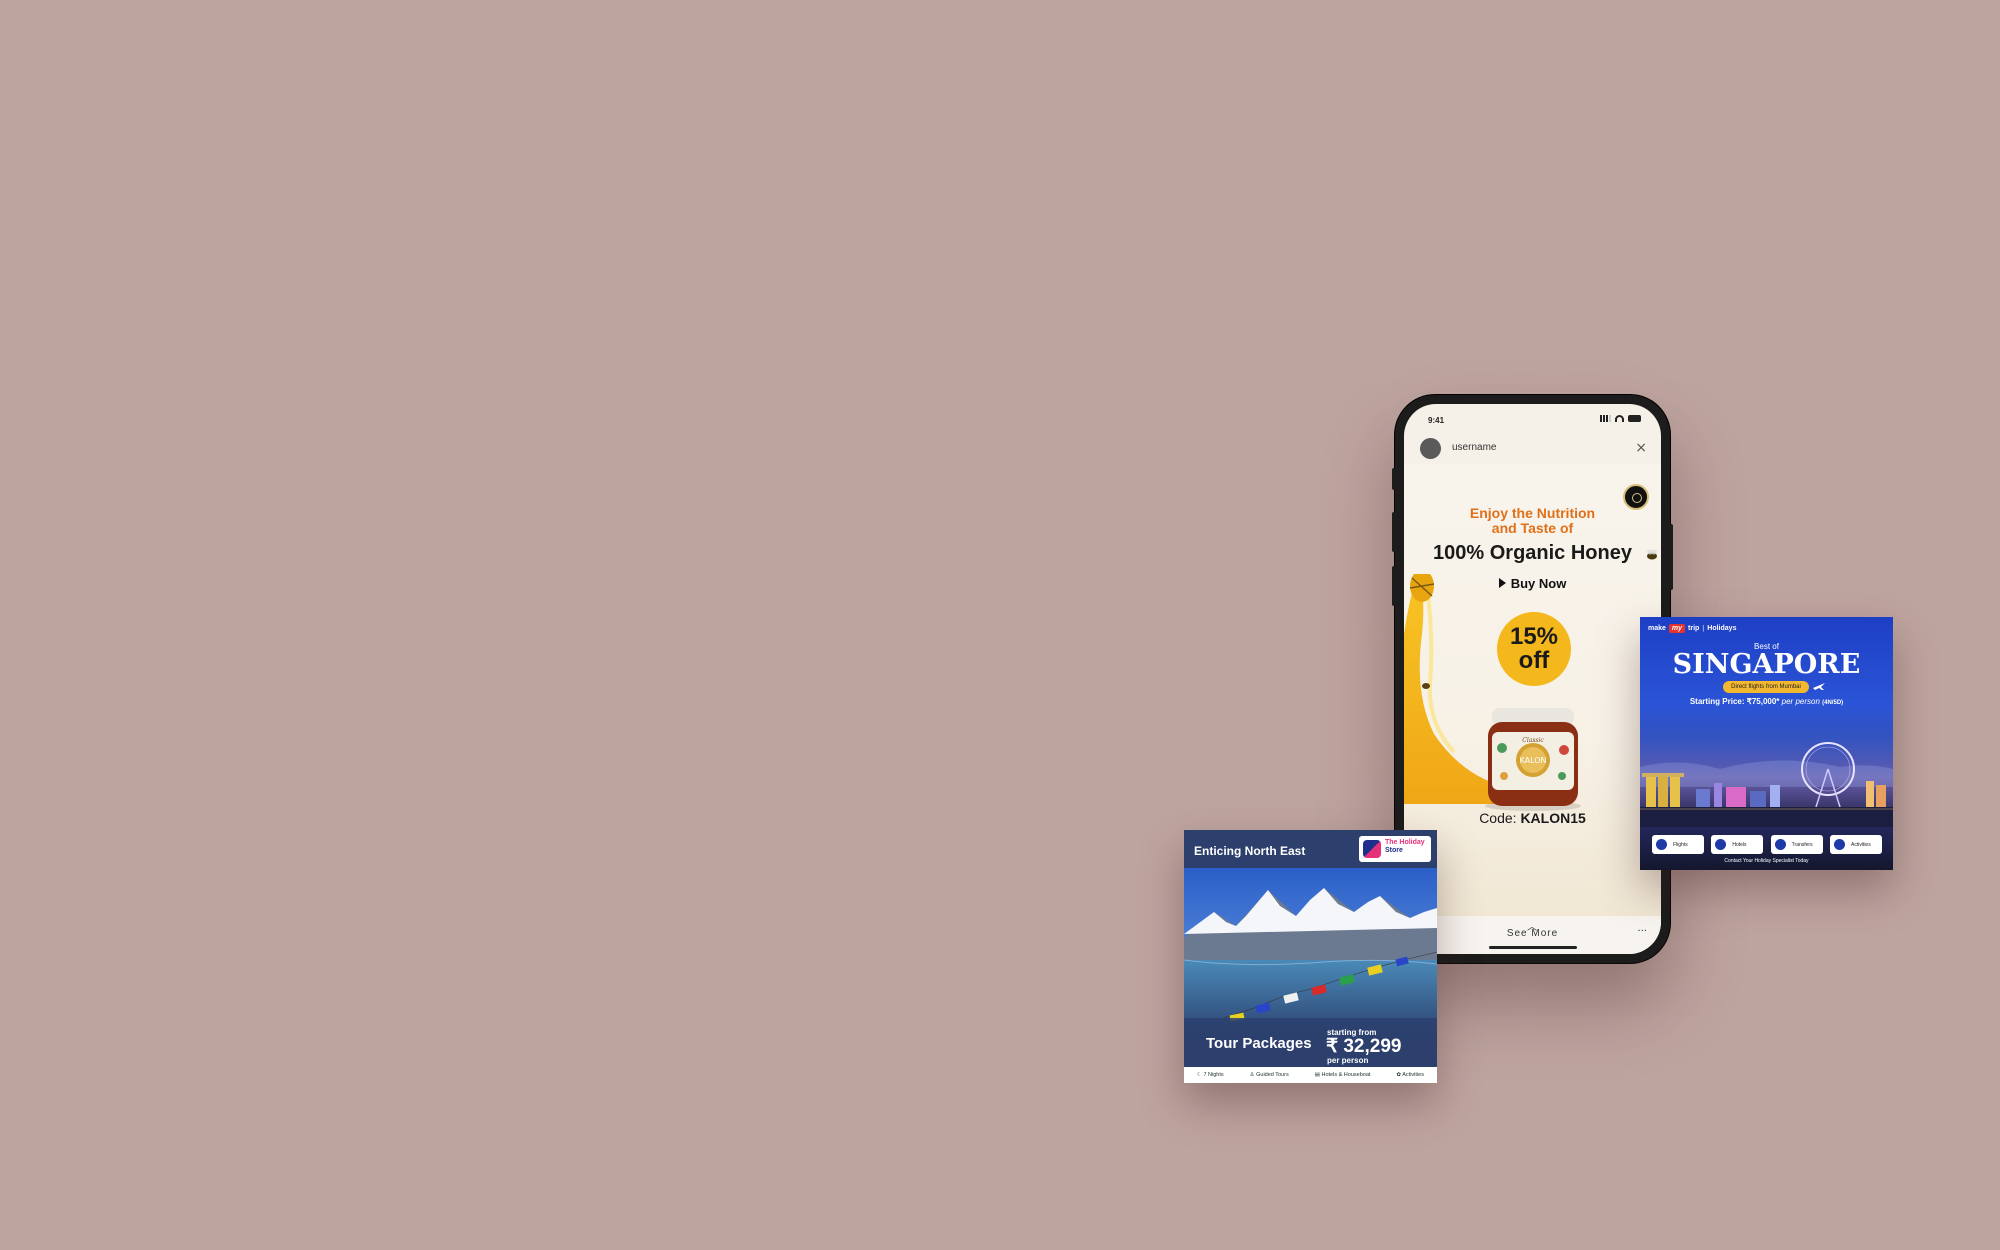  I want to click on tile-activities: Activities, so click(1855, 844).